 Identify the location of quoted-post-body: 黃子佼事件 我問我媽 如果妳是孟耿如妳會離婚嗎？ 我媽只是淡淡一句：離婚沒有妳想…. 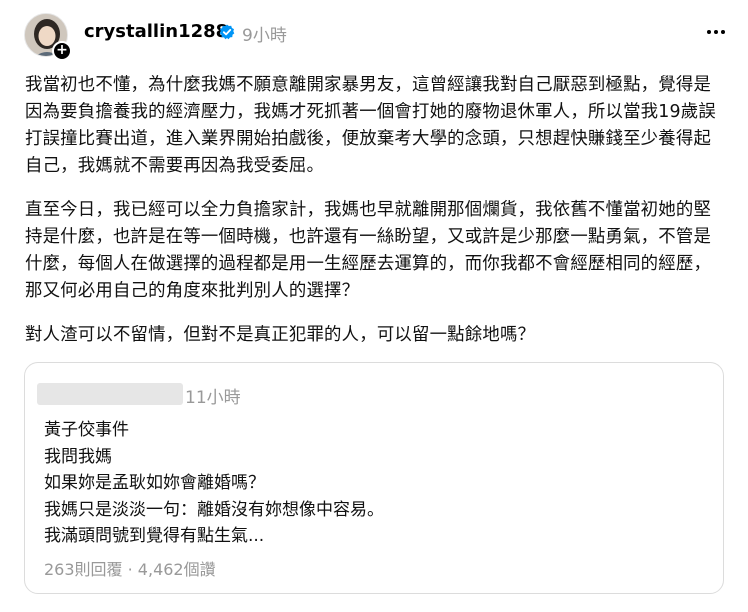
(214, 483).